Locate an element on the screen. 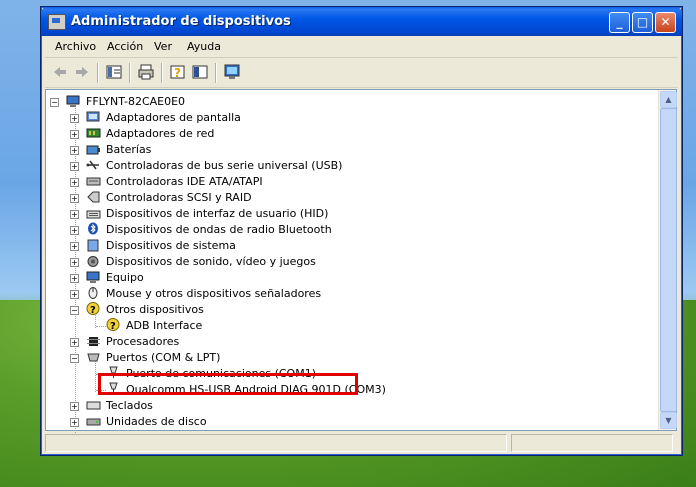  tree-item: + Teclados is located at coordinates (346, 406).